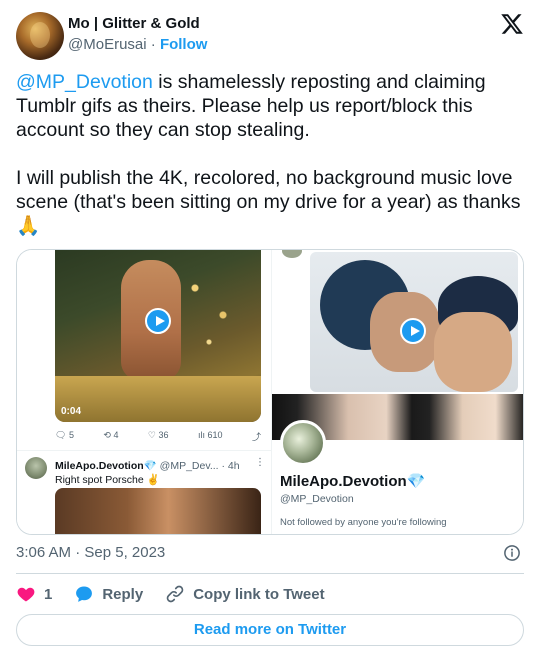 This screenshot has width=540, height=661. I want to click on retweet-count-stat: ⟲ 4, so click(111, 435).